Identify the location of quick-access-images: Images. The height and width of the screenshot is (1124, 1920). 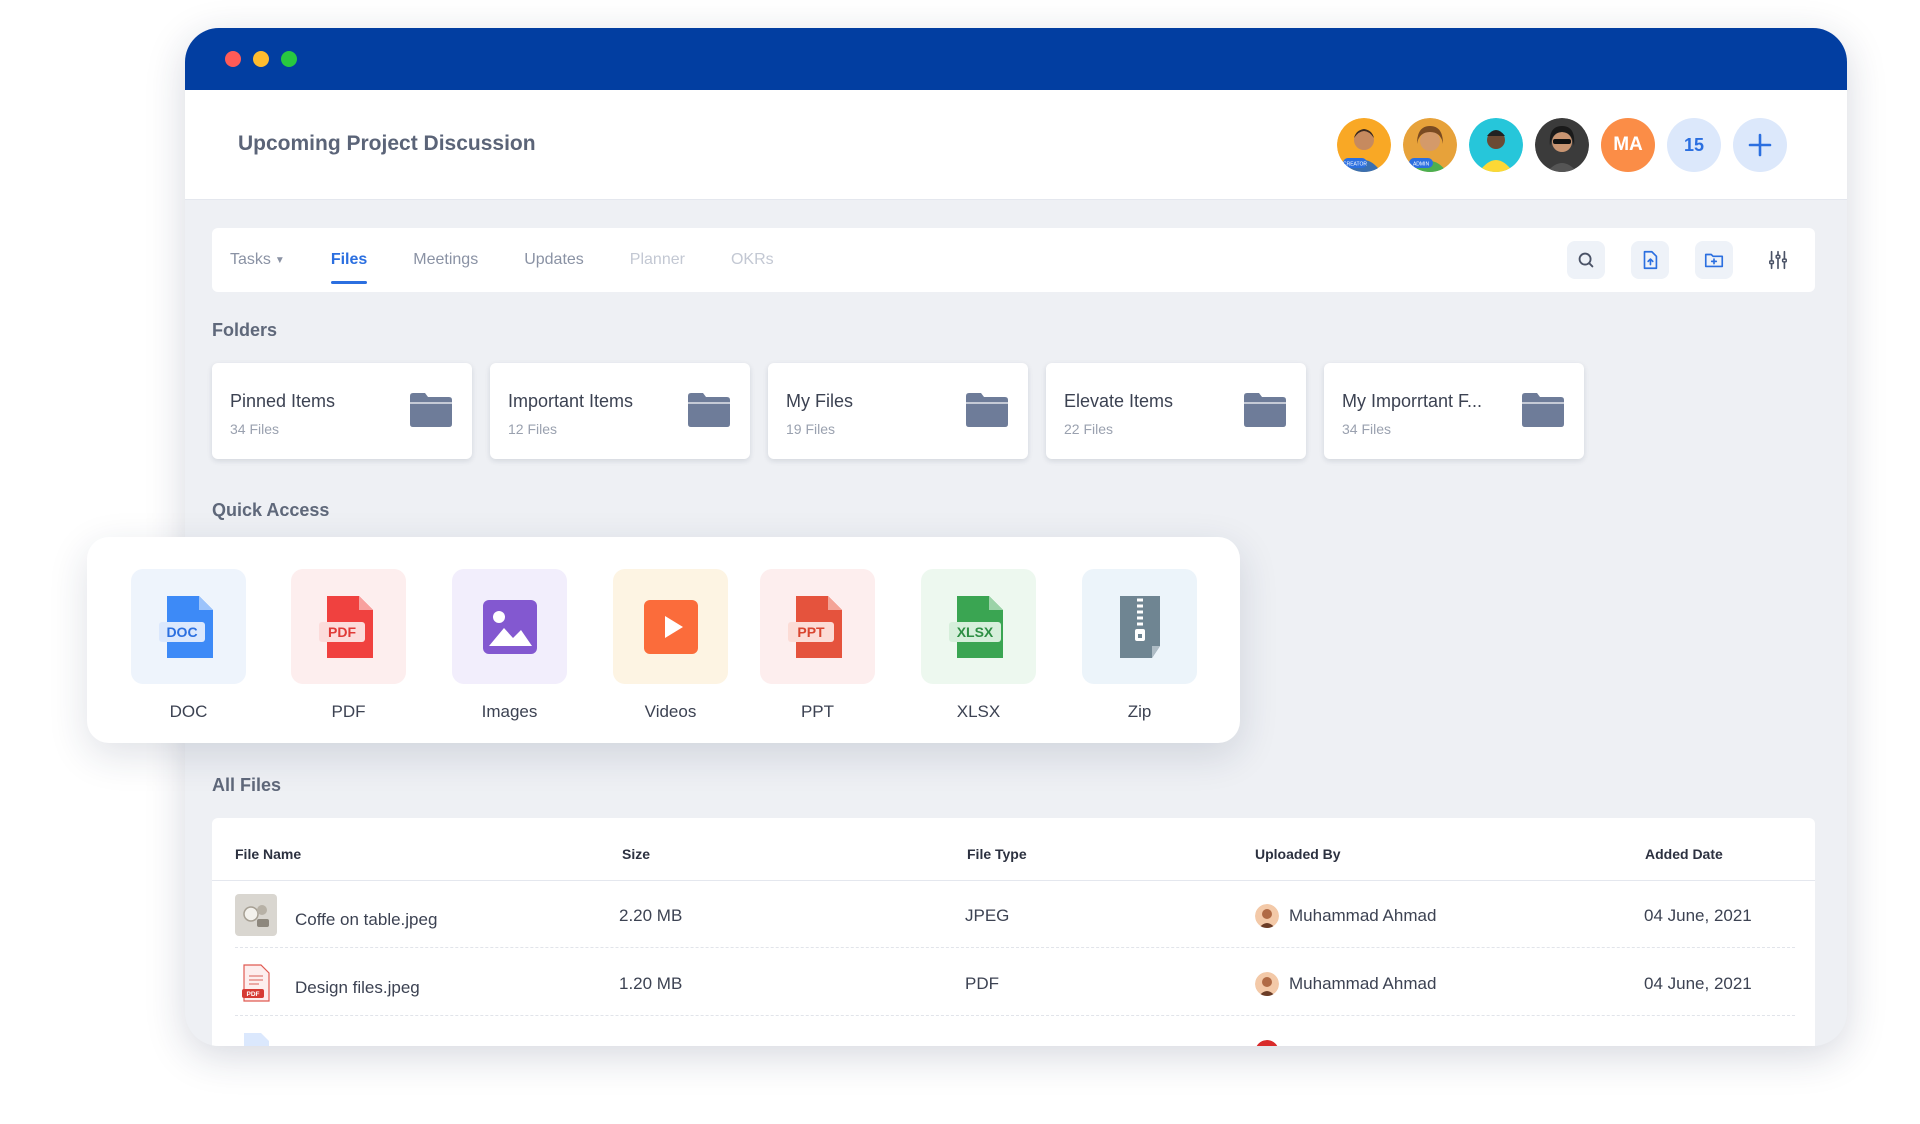
(509, 645).